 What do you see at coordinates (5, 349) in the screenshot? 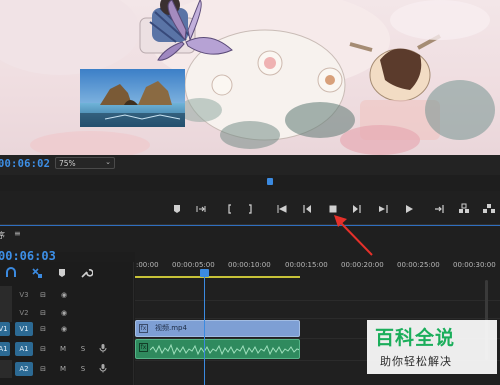
I see `source-patch-a1: A1` at bounding box center [5, 349].